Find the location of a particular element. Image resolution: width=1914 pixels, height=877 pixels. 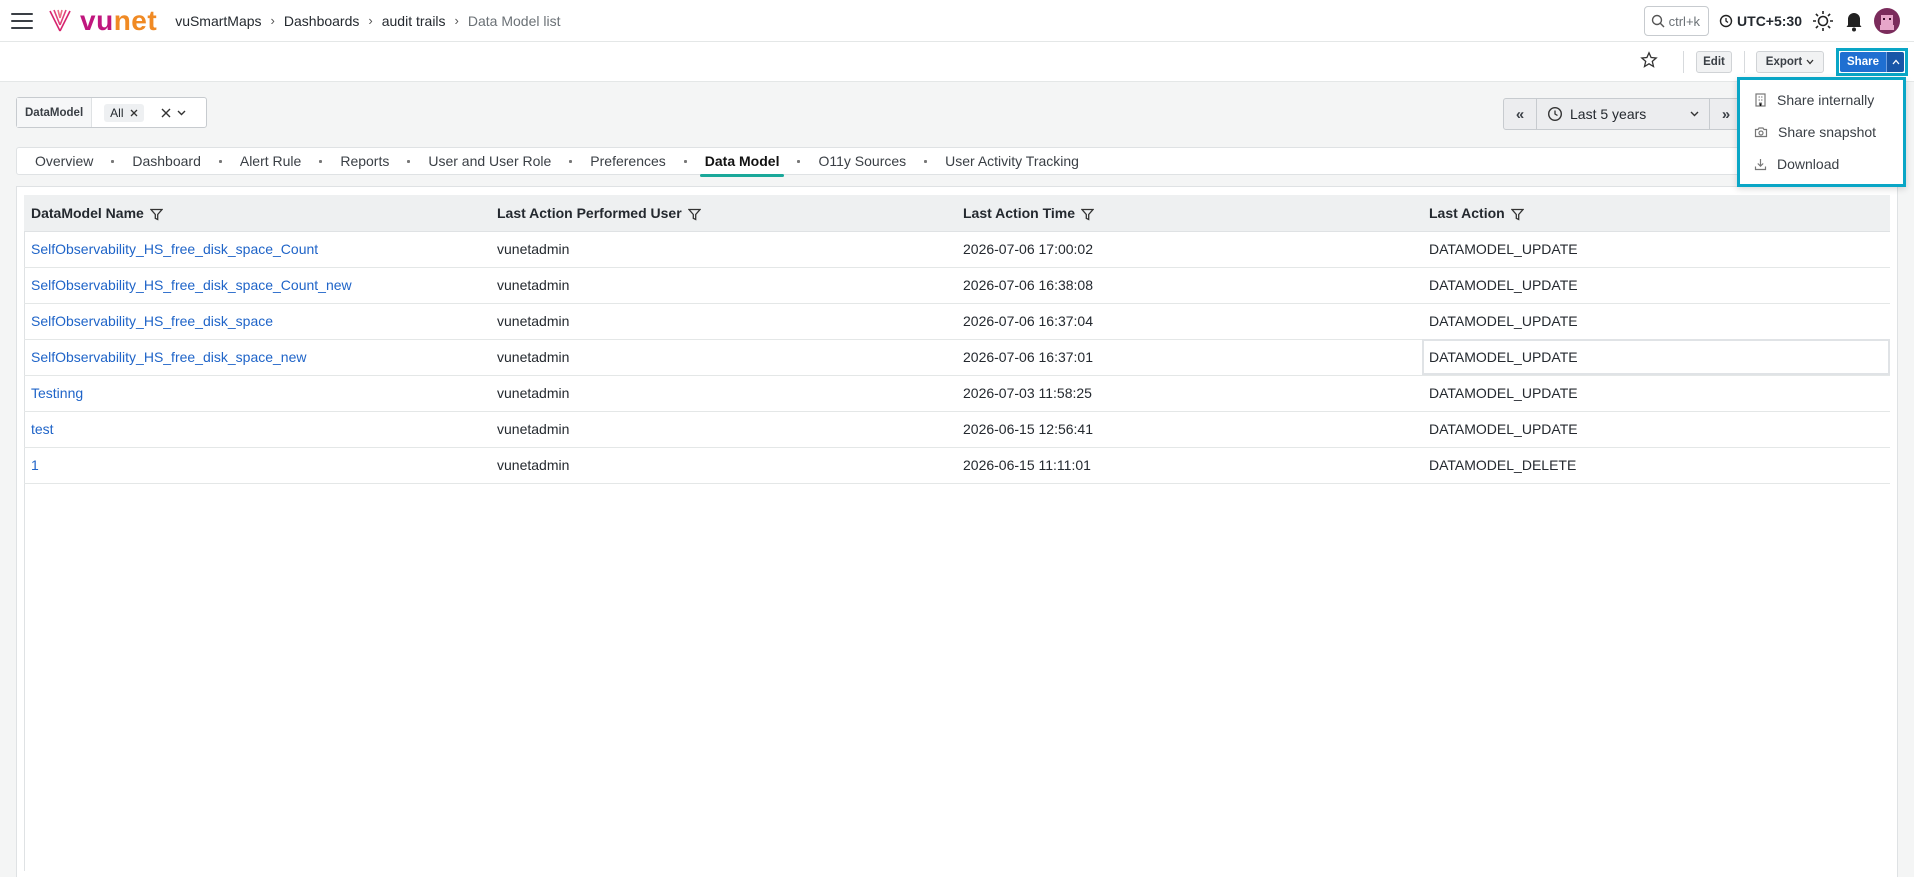

global-search: ctrl+k is located at coordinates (1676, 21).